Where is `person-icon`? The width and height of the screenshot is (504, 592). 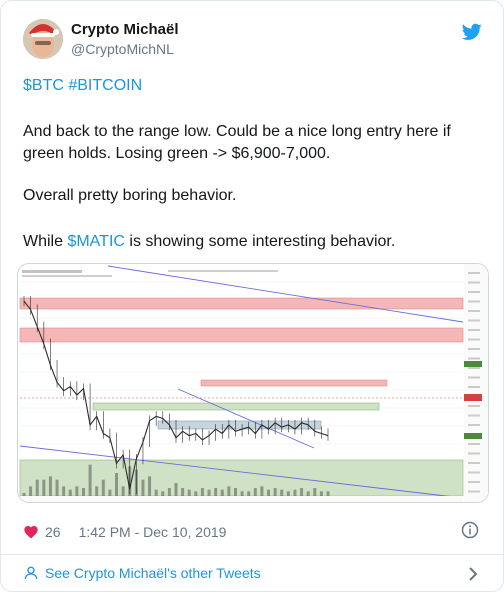 person-icon is located at coordinates (31, 573).